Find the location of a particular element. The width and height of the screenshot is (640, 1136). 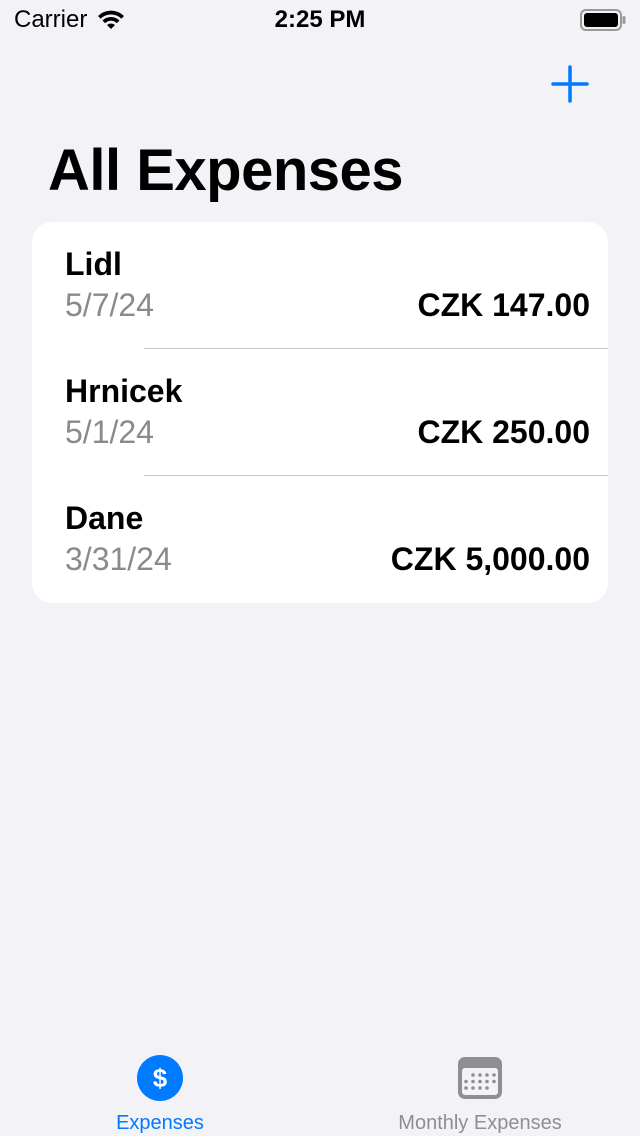

expense-amount: CZK 250.00 is located at coordinates (503, 432).